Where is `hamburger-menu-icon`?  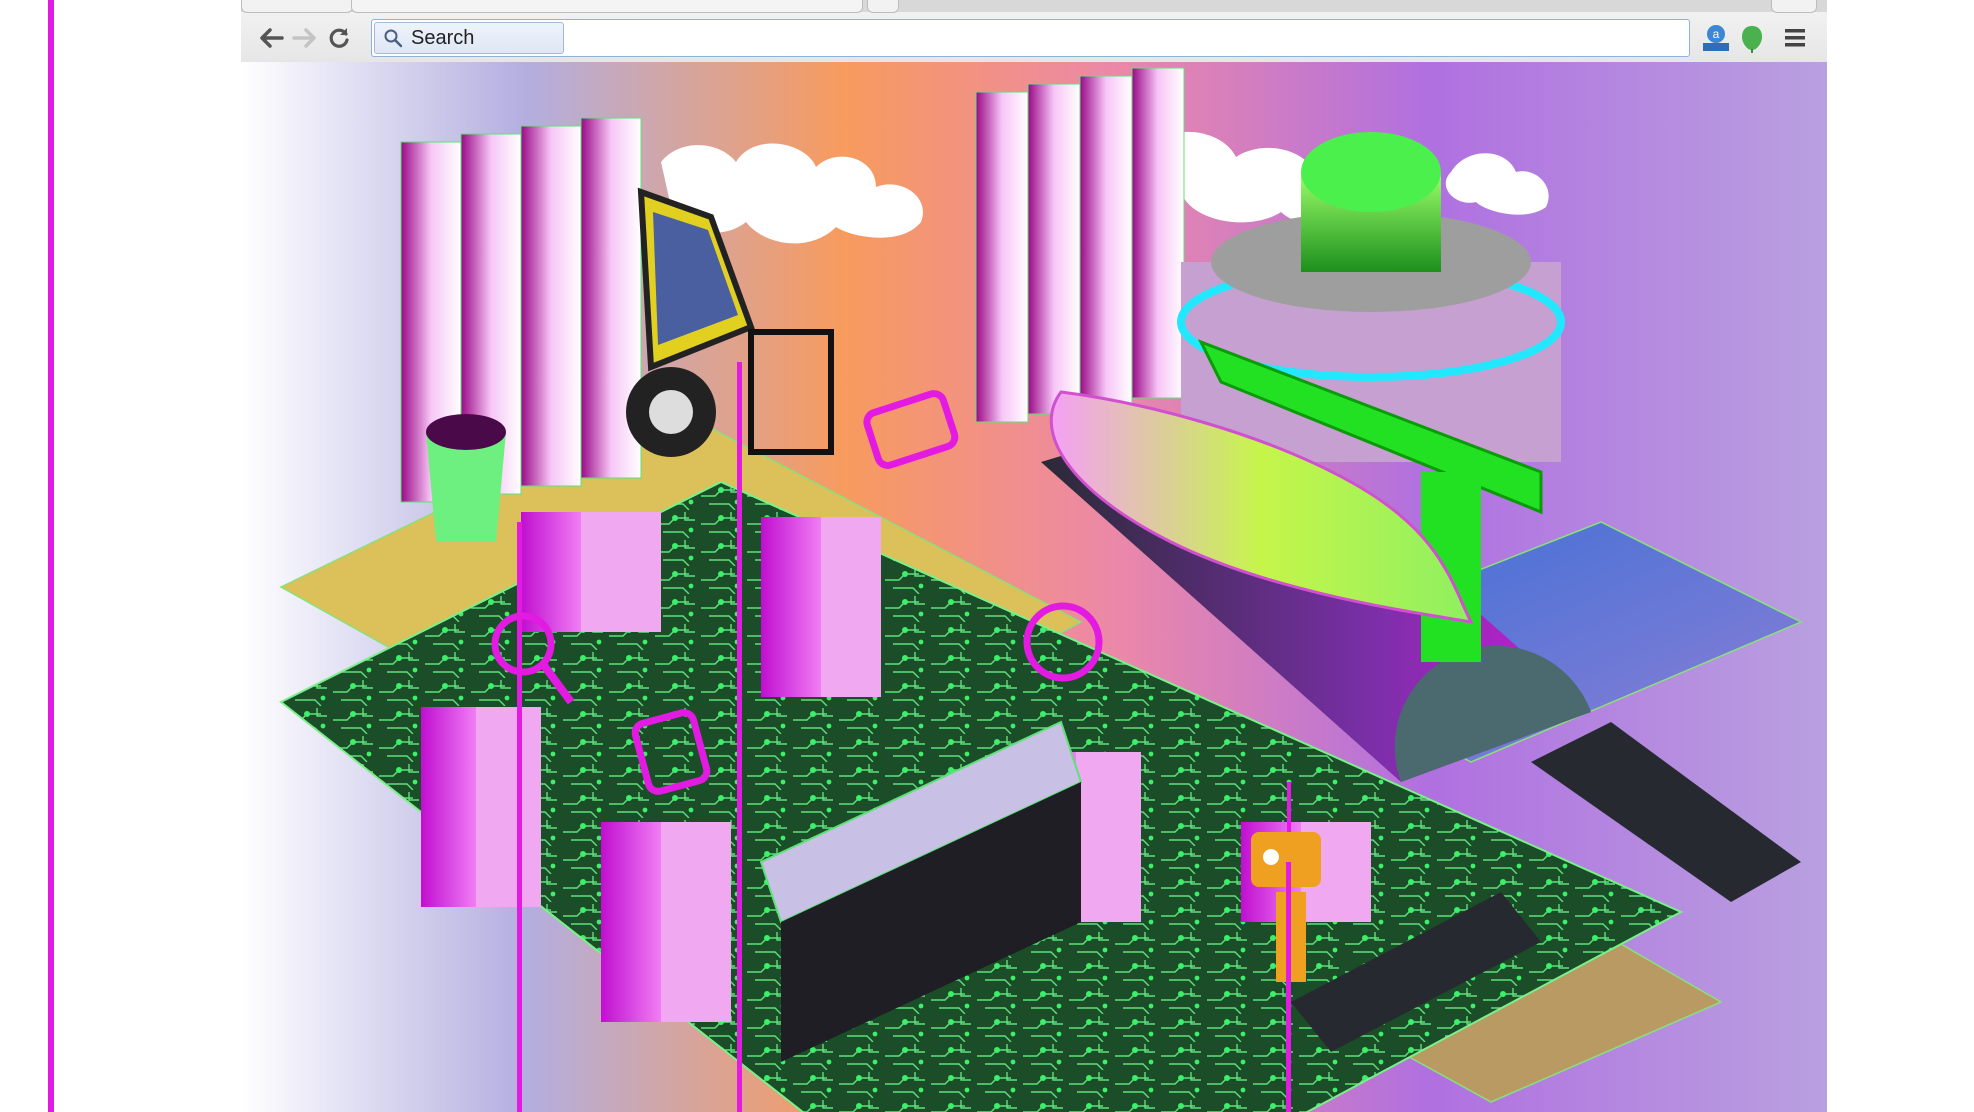 hamburger-menu-icon is located at coordinates (1795, 38).